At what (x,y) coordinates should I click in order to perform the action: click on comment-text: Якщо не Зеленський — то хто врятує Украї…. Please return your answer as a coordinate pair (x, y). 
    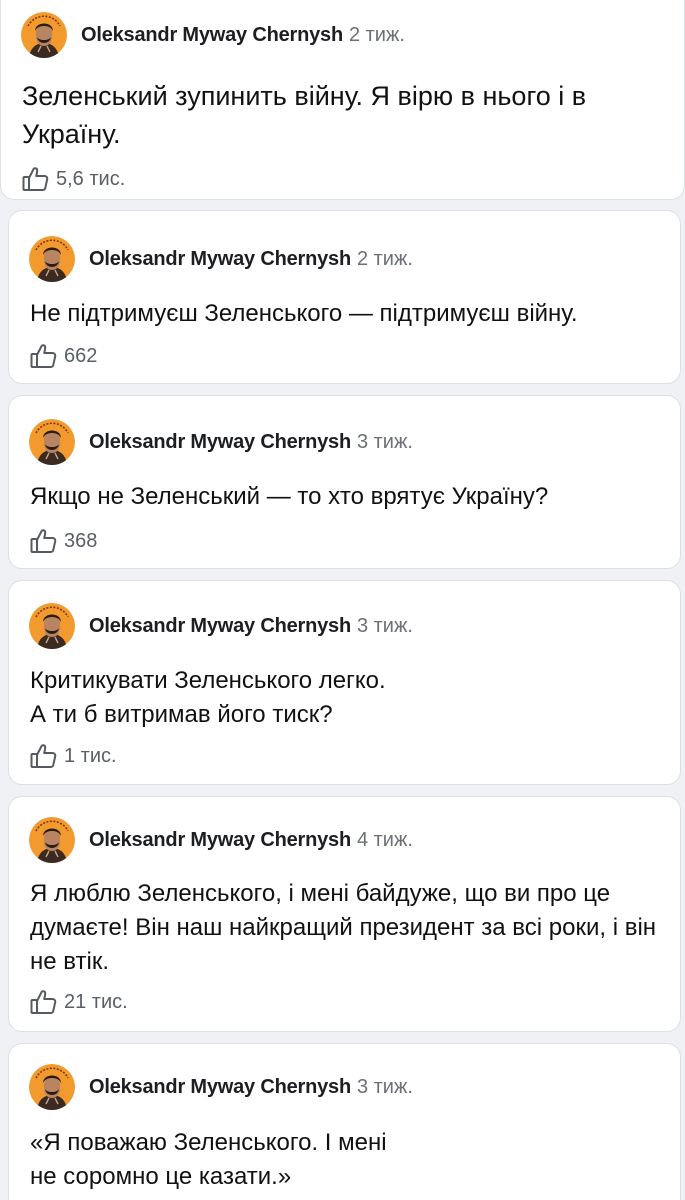
    Looking at the image, I should click on (289, 496).